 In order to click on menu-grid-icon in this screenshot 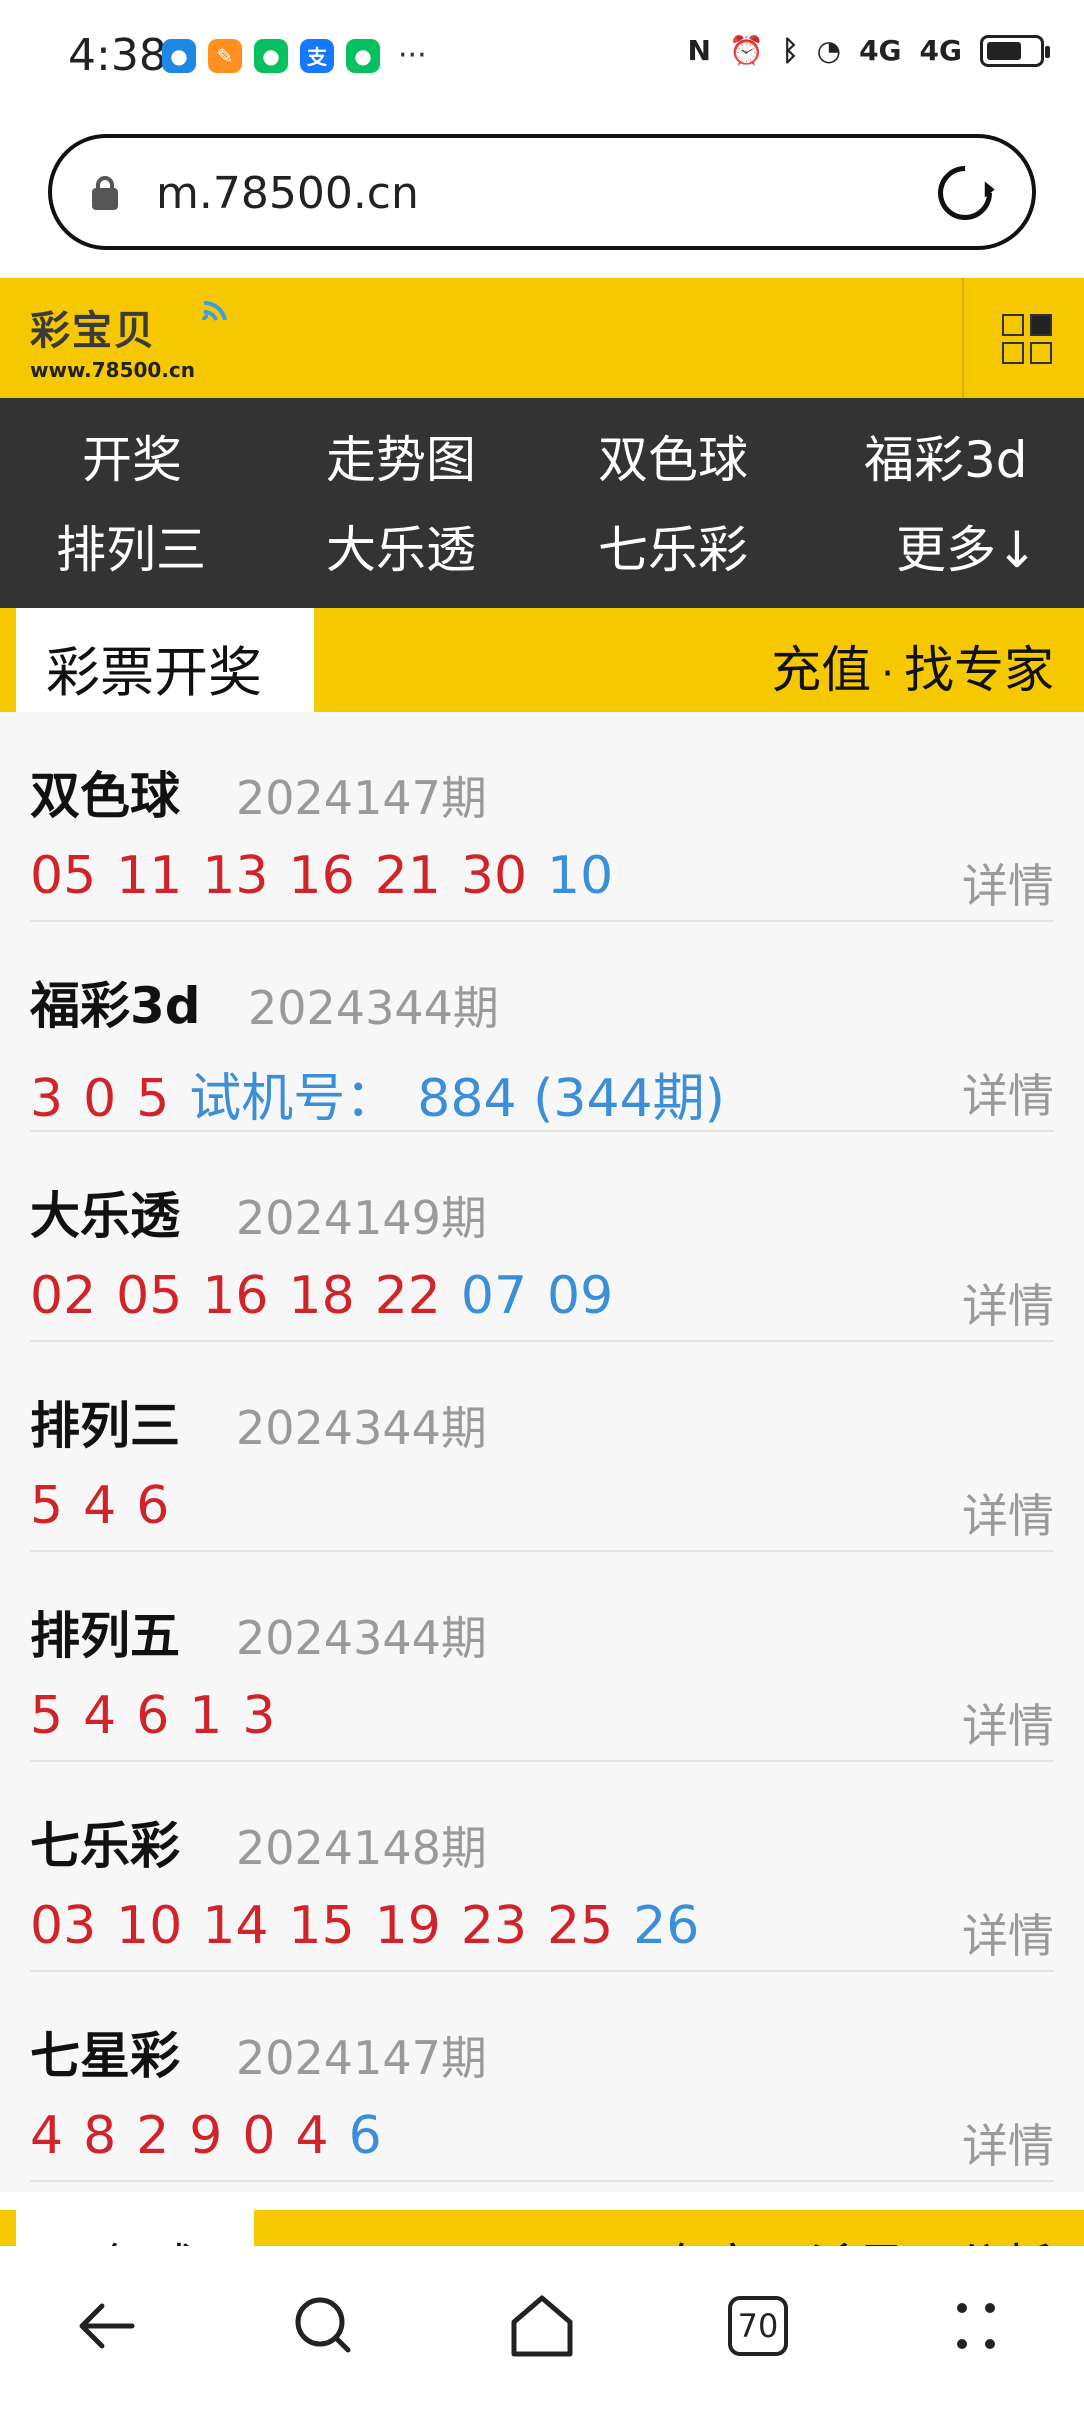, I will do `click(1029, 341)`.